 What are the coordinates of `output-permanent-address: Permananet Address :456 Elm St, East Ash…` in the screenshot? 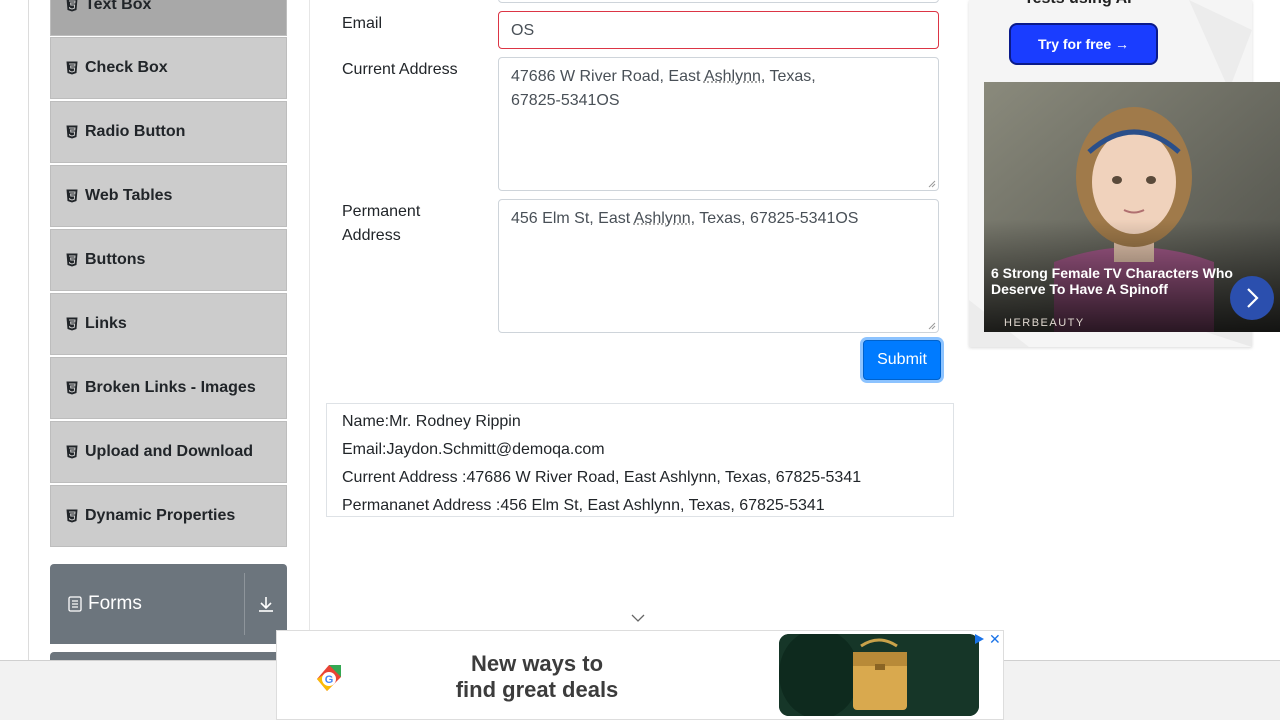 It's located at (583, 505).